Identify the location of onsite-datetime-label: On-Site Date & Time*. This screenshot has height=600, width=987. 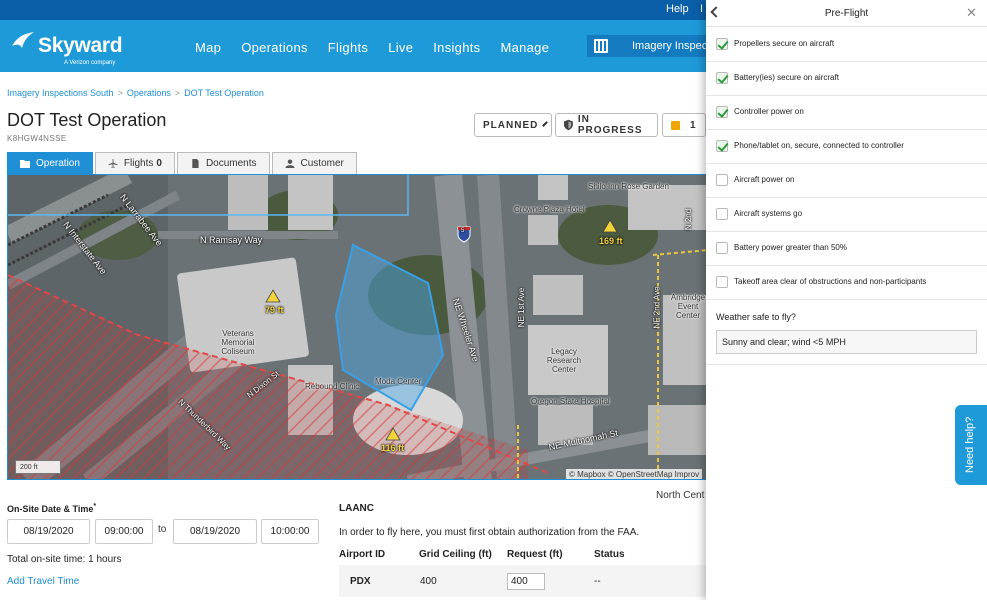
(51, 508).